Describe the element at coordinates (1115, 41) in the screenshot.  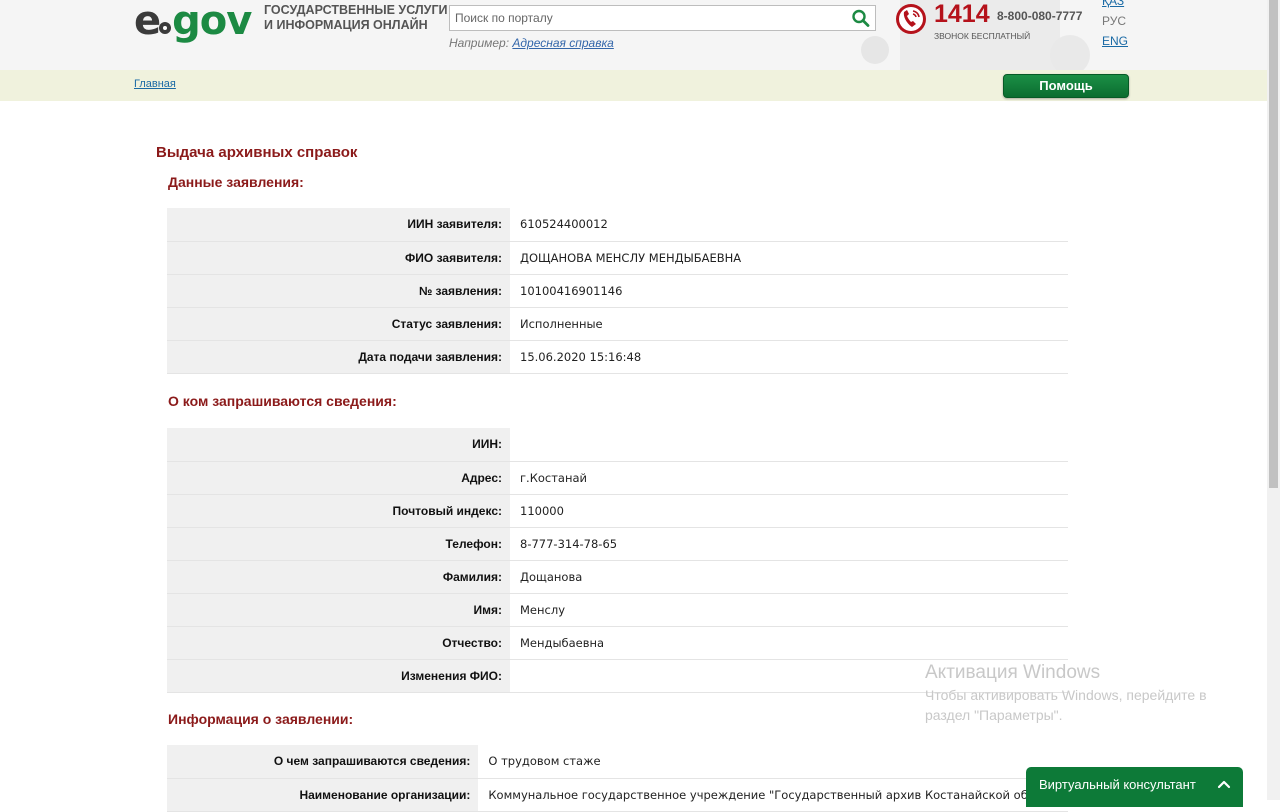
I see `lang-eng-link: ENG` at that location.